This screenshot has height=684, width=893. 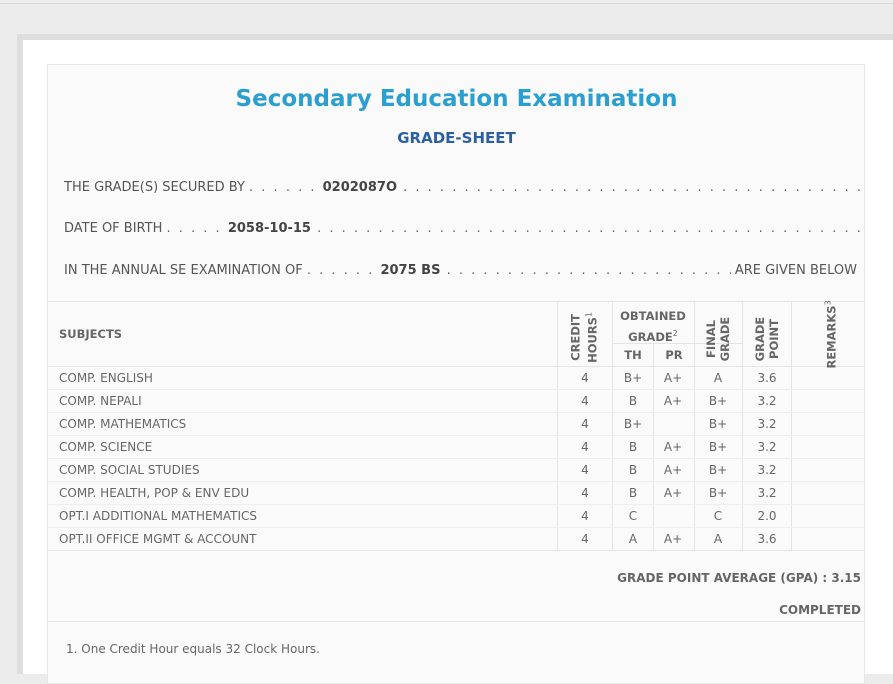 What do you see at coordinates (154, 187) in the screenshot?
I see `secured-by-label: THE GRADE(S) SECURED BY` at bounding box center [154, 187].